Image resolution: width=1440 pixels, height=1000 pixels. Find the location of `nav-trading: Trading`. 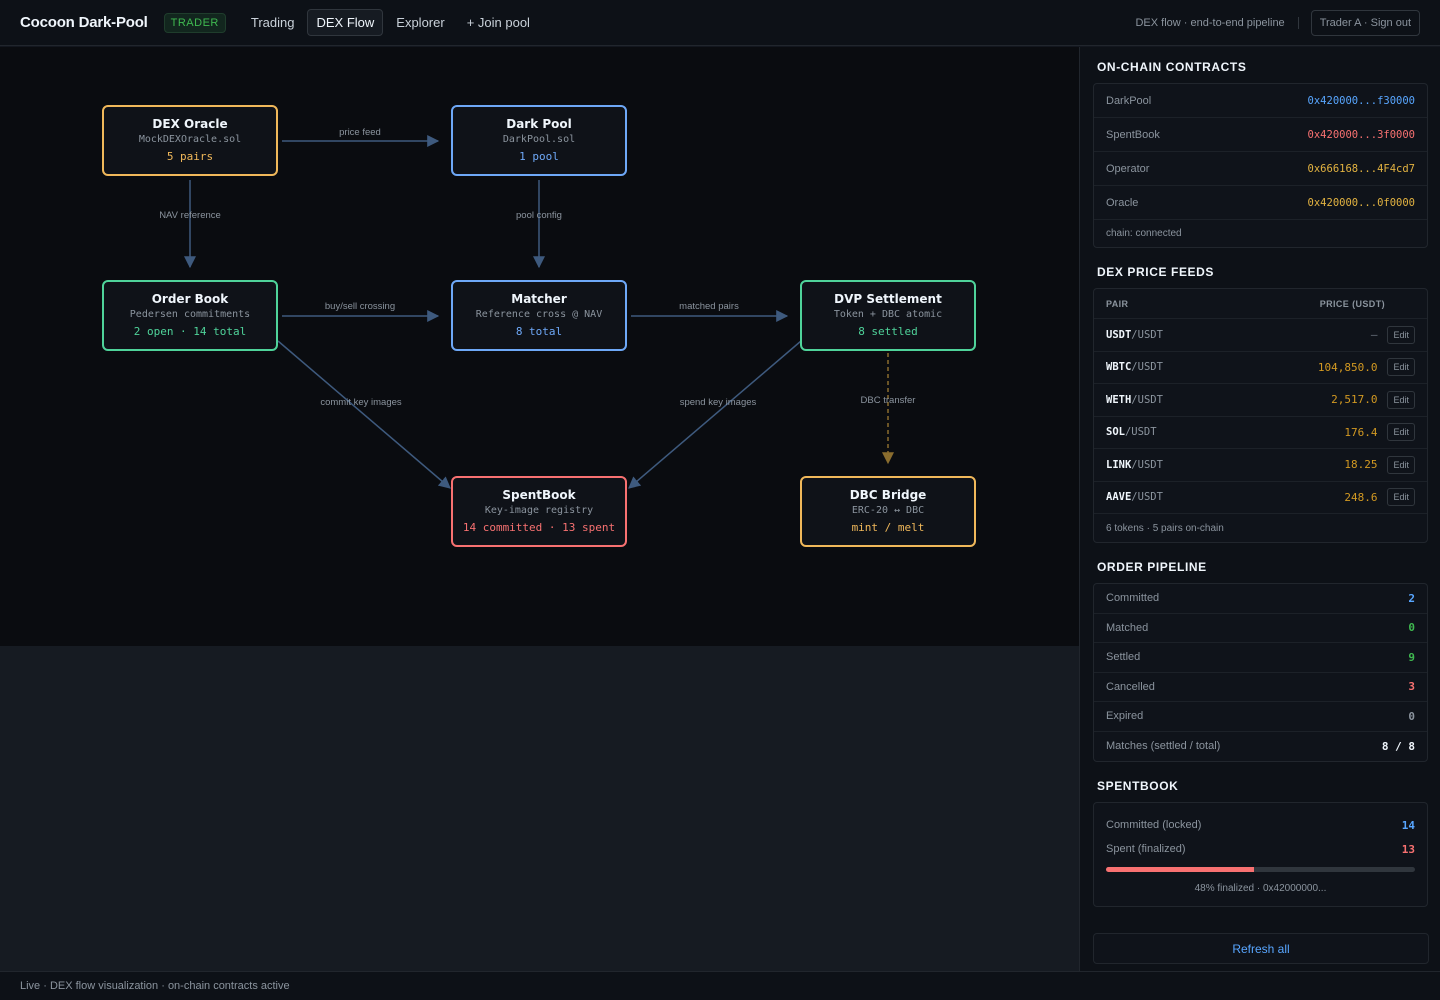

nav-trading: Trading is located at coordinates (273, 22).